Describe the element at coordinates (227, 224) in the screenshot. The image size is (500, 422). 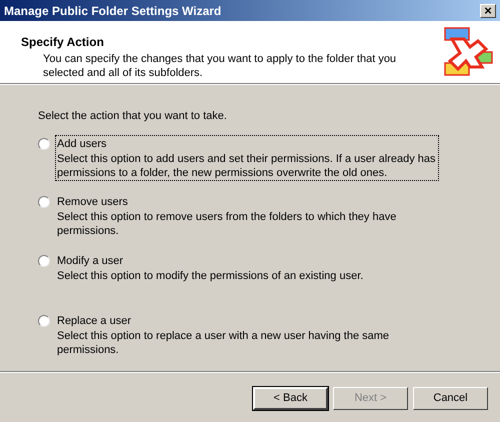
I see `option-description: Select this option to remove users from the folders to which they have permissions.` at that location.